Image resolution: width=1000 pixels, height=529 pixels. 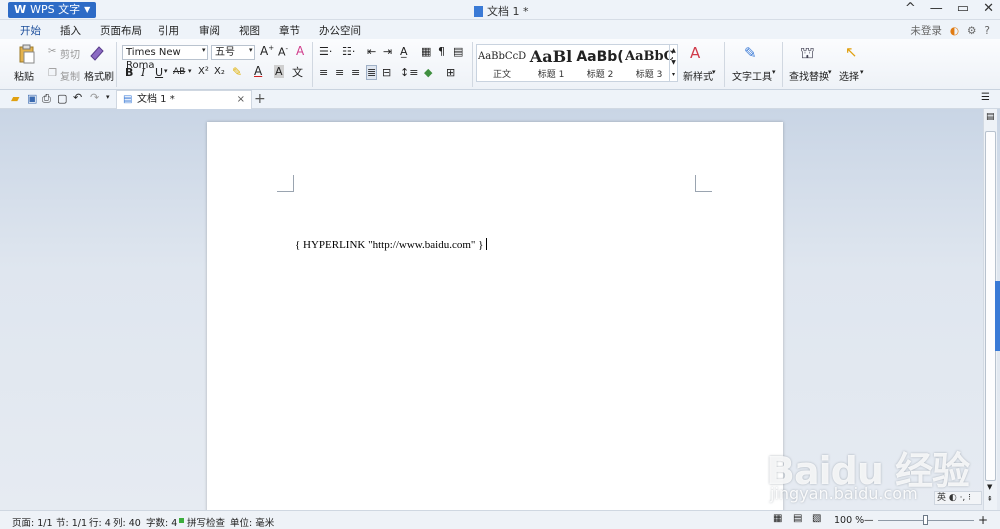 What do you see at coordinates (809, 75) in the screenshot?
I see `find-replace-button: 查找替换` at bounding box center [809, 75].